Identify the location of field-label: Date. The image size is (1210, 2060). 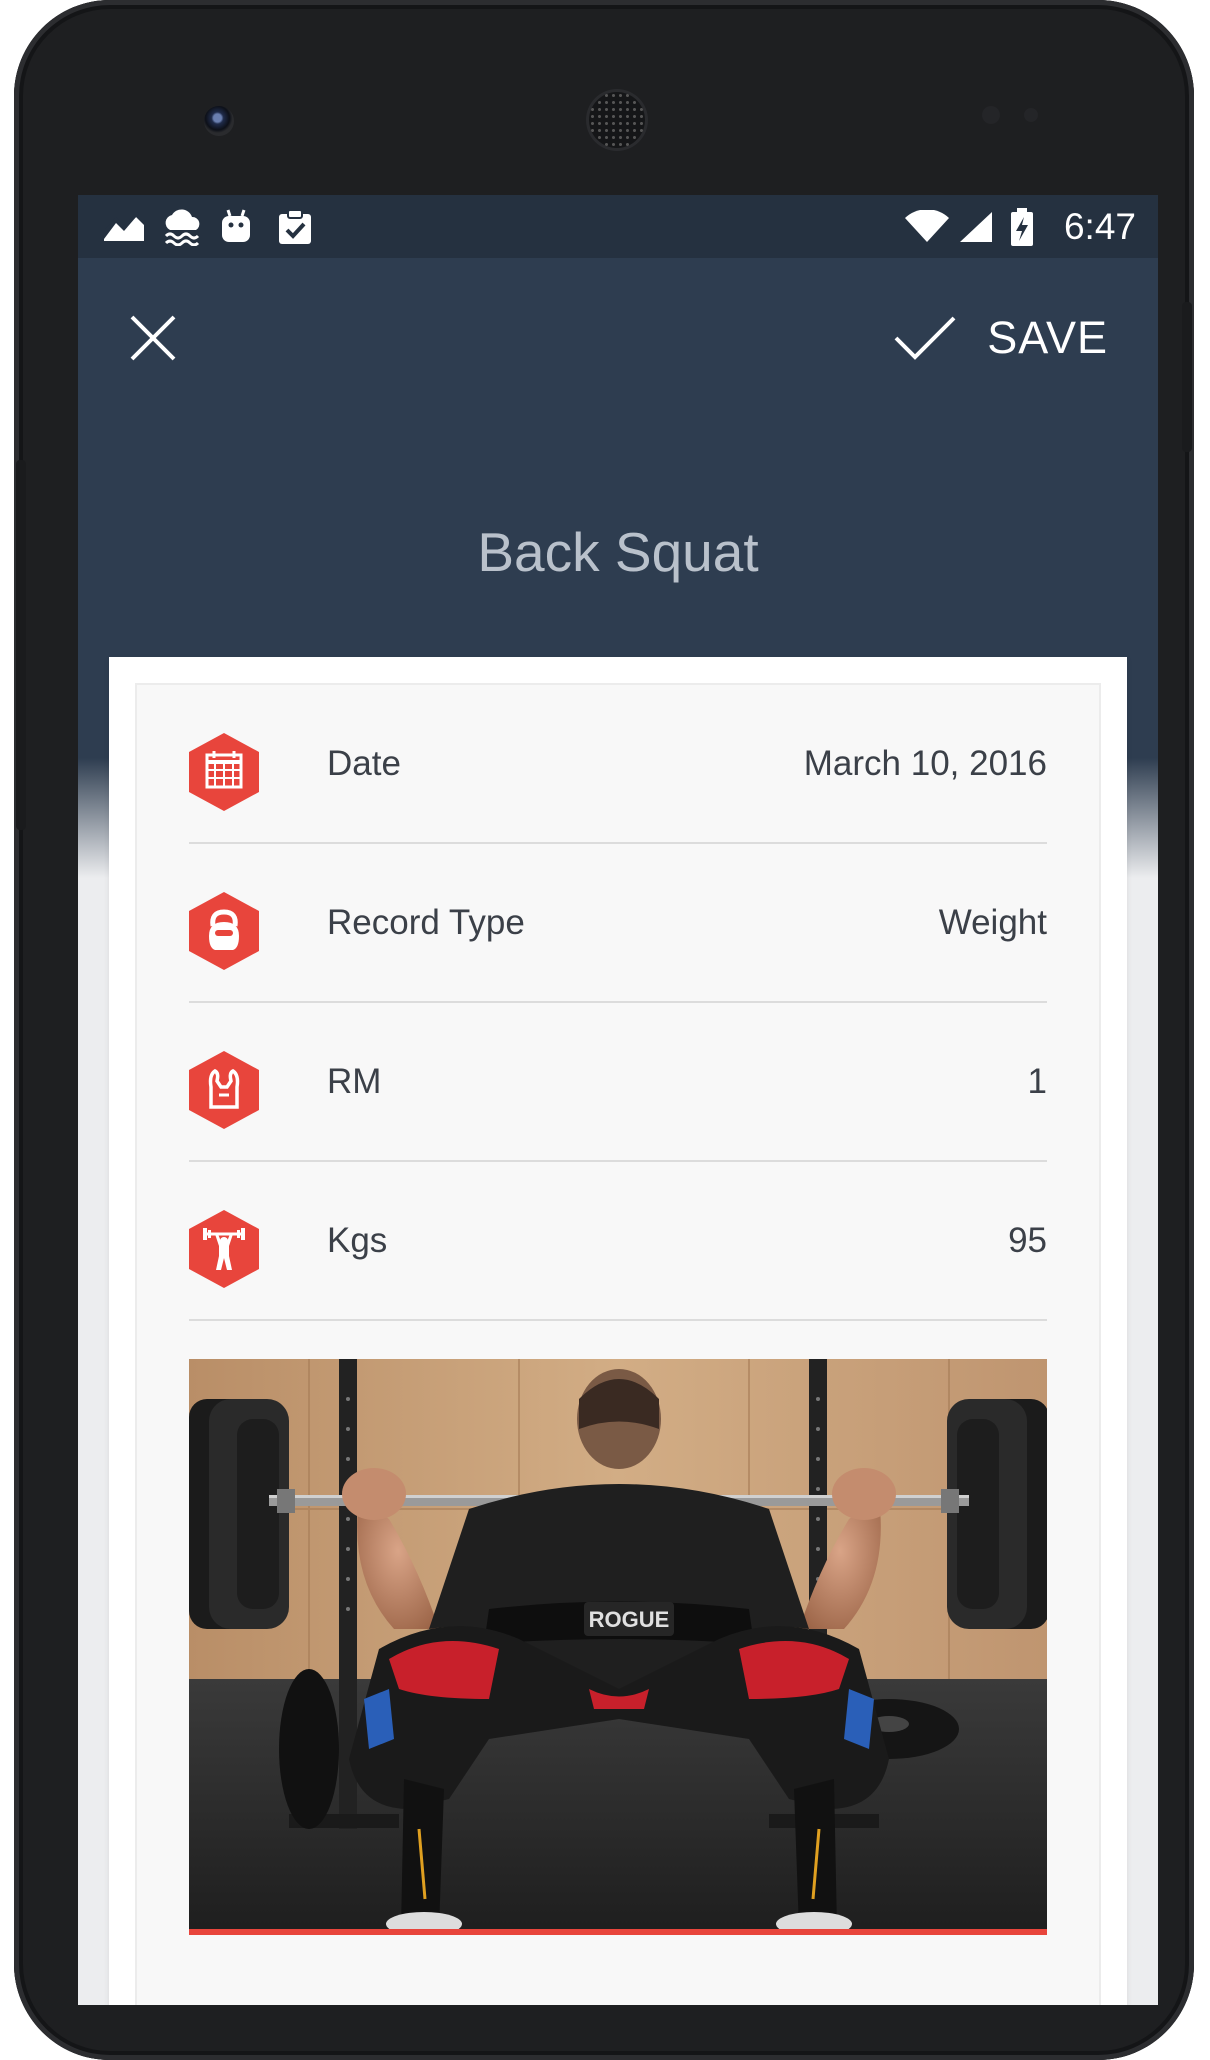
(364, 763).